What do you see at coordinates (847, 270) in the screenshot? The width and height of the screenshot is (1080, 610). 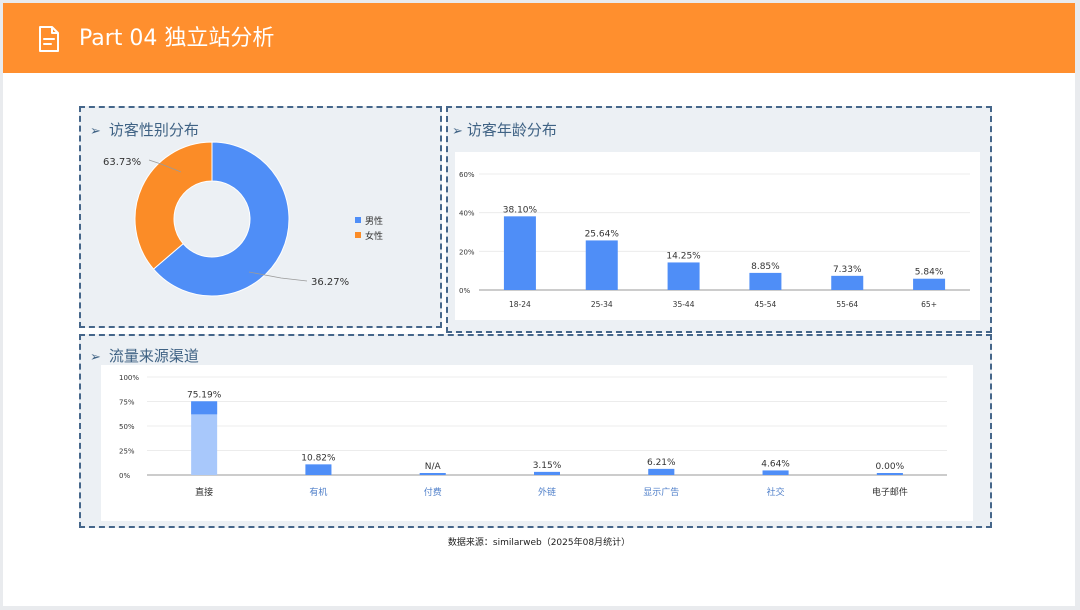 I see `data-label-4: 7.33%` at bounding box center [847, 270].